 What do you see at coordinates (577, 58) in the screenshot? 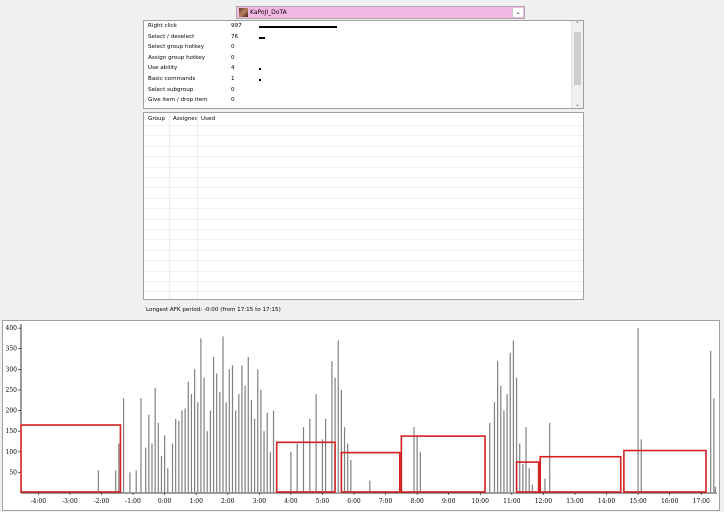
I see `scrollbar-thumb` at bounding box center [577, 58].